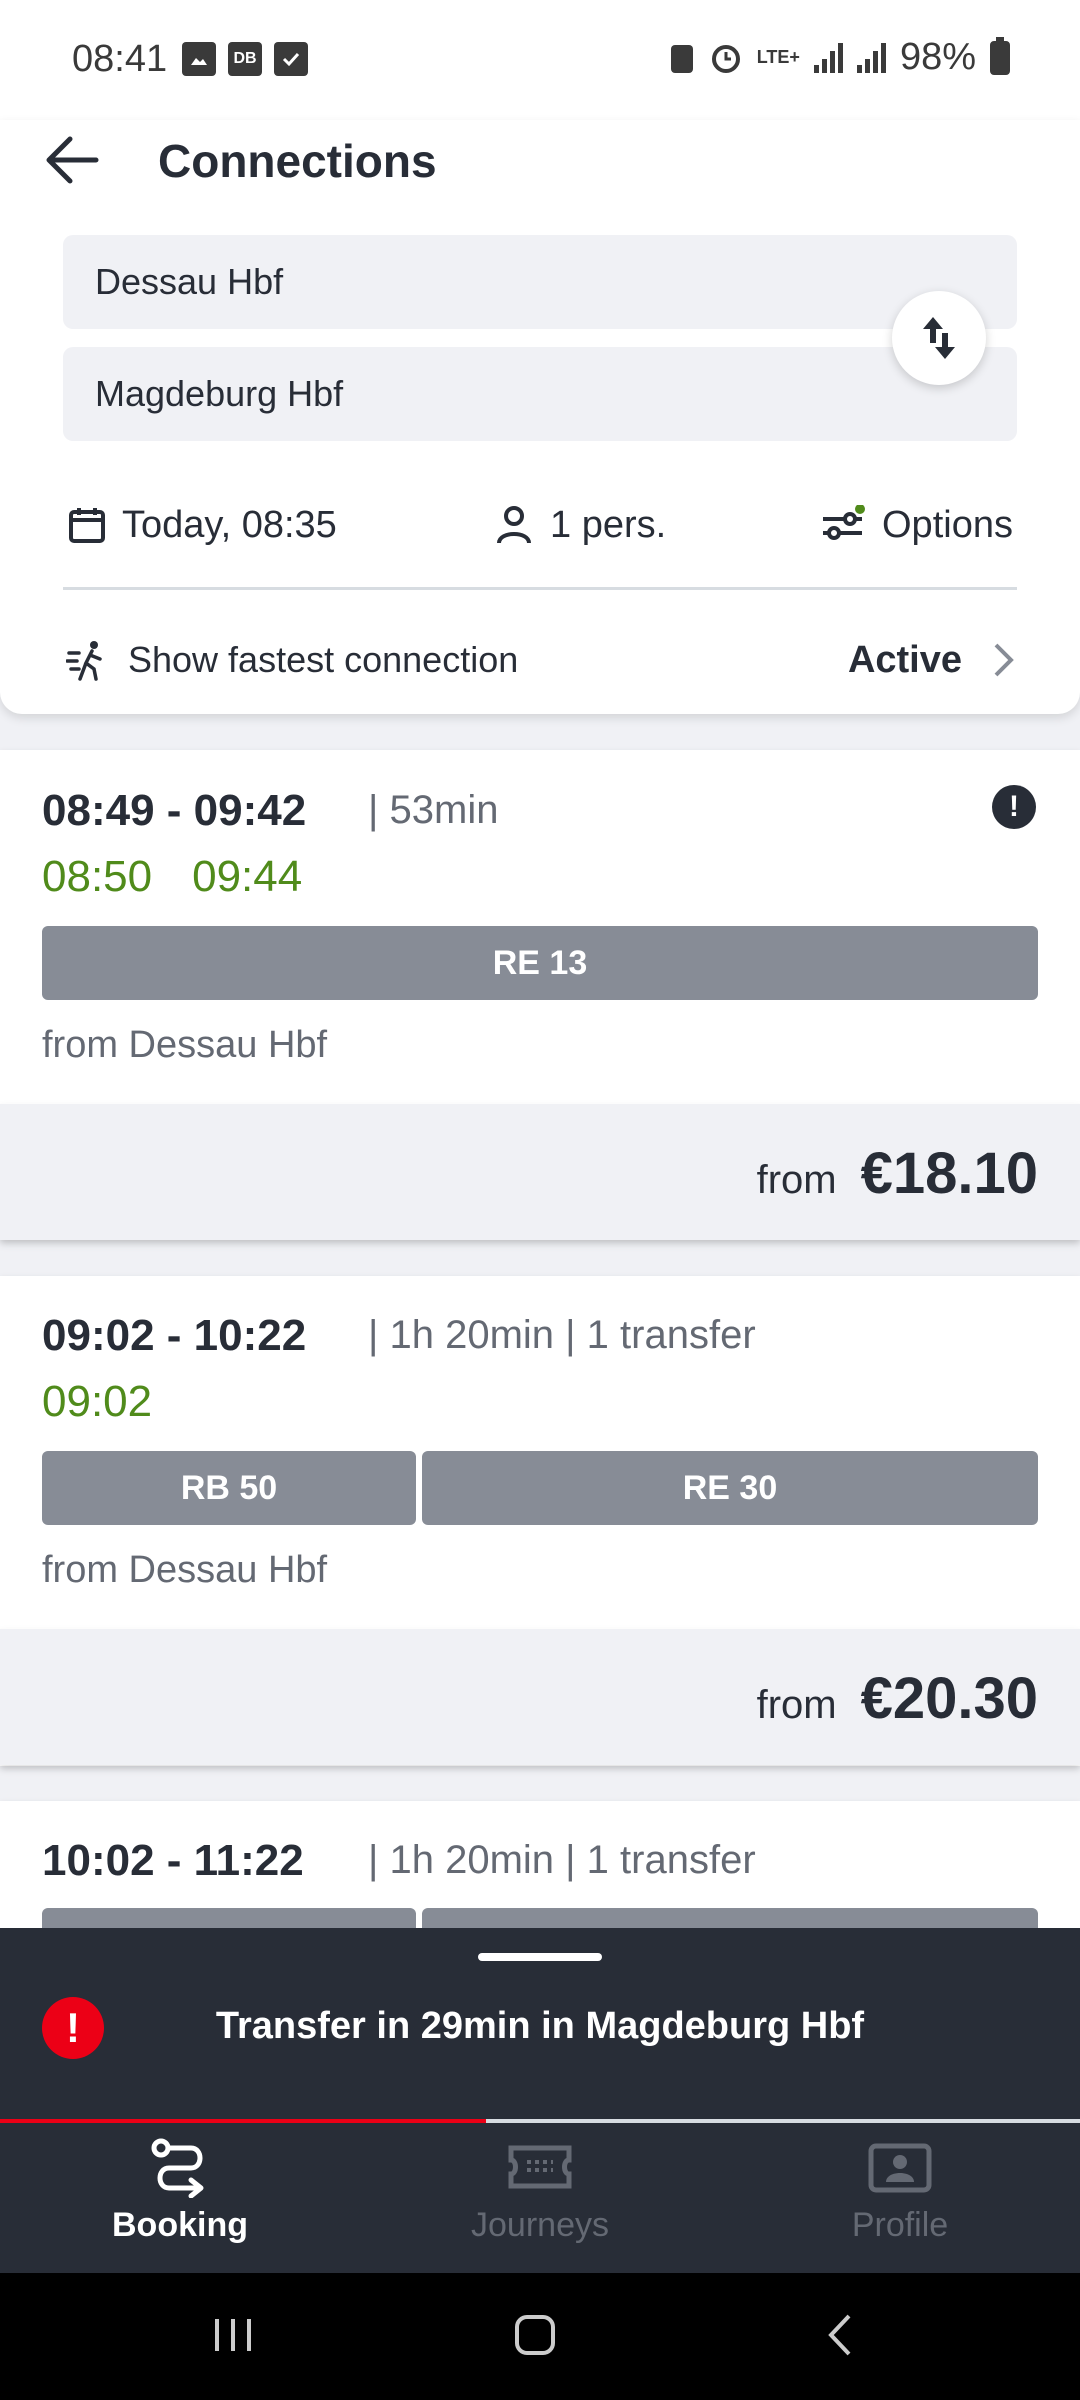  I want to click on line-bar: RB 50, so click(229, 1488).